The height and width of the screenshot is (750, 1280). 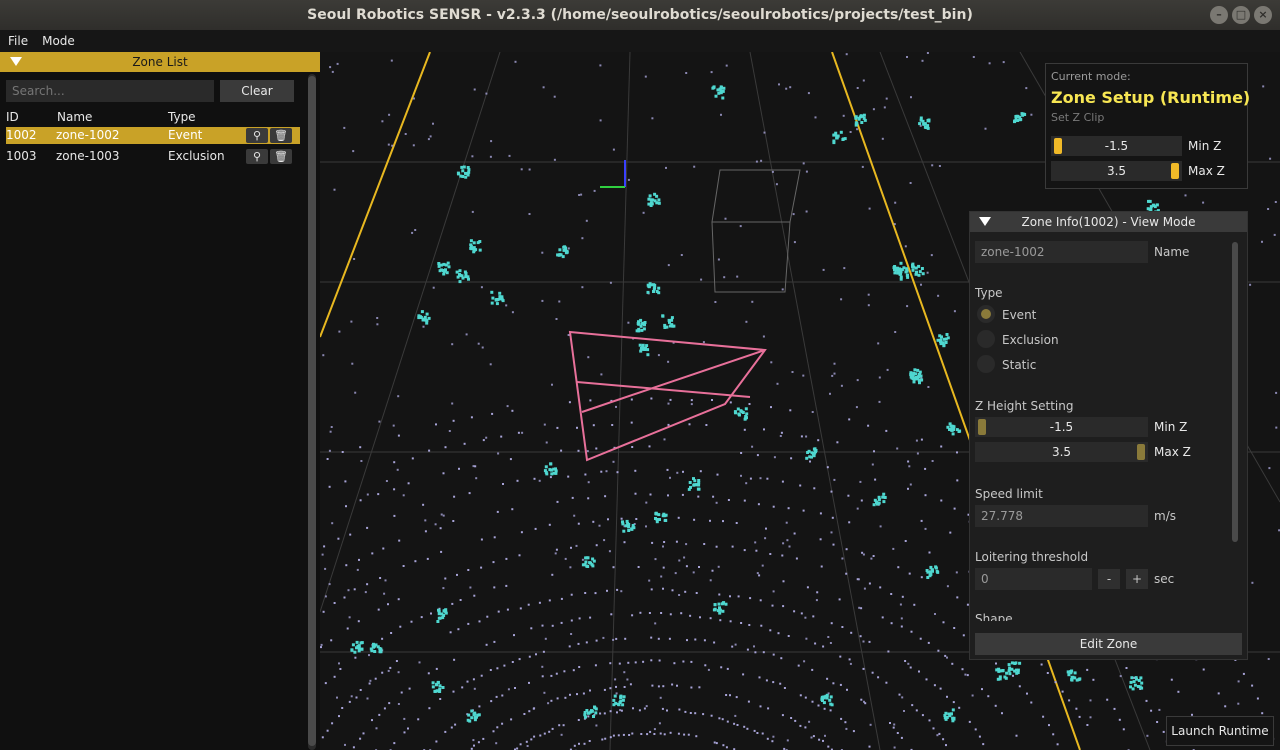 What do you see at coordinates (1061, 516) in the screenshot?
I see `speed-limit-field: 27.778` at bounding box center [1061, 516].